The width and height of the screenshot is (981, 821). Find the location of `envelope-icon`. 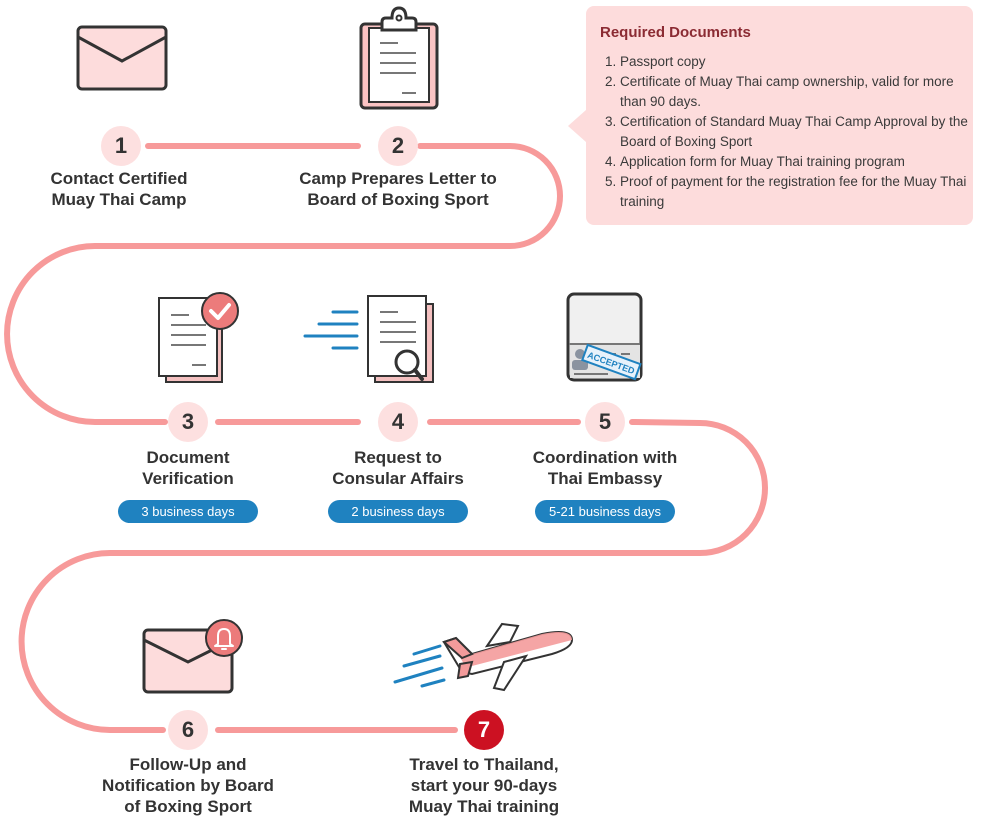

envelope-icon is located at coordinates (122, 58).